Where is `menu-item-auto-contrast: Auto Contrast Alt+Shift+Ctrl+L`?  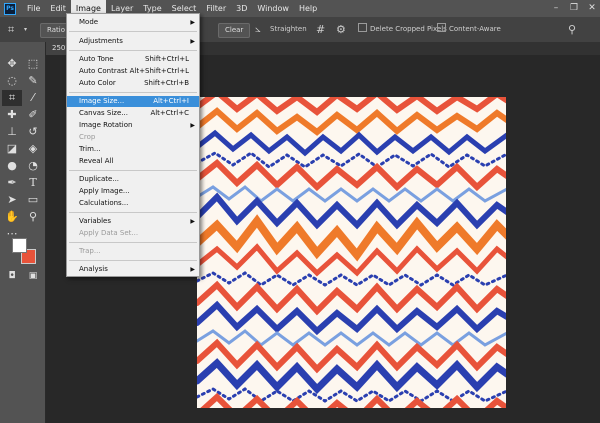 menu-item-auto-contrast: Auto Contrast Alt+Shift+Ctrl+L is located at coordinates (133, 71).